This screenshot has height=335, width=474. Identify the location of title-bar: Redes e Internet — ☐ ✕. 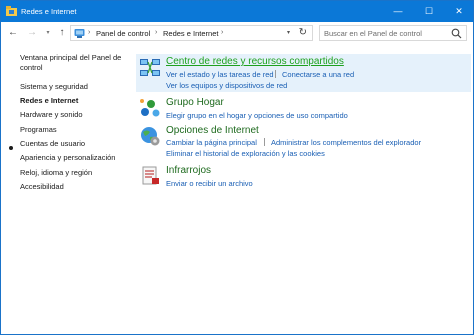
(237, 11).